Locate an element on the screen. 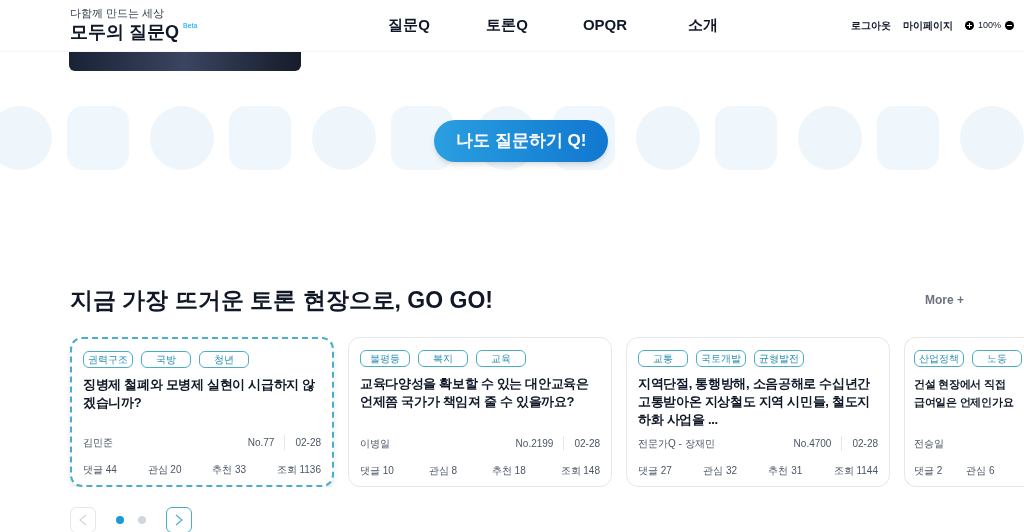 Image resolution: width=1024 pixels, height=532 pixels. card-stat: 댓글 10 is located at coordinates (377, 470).